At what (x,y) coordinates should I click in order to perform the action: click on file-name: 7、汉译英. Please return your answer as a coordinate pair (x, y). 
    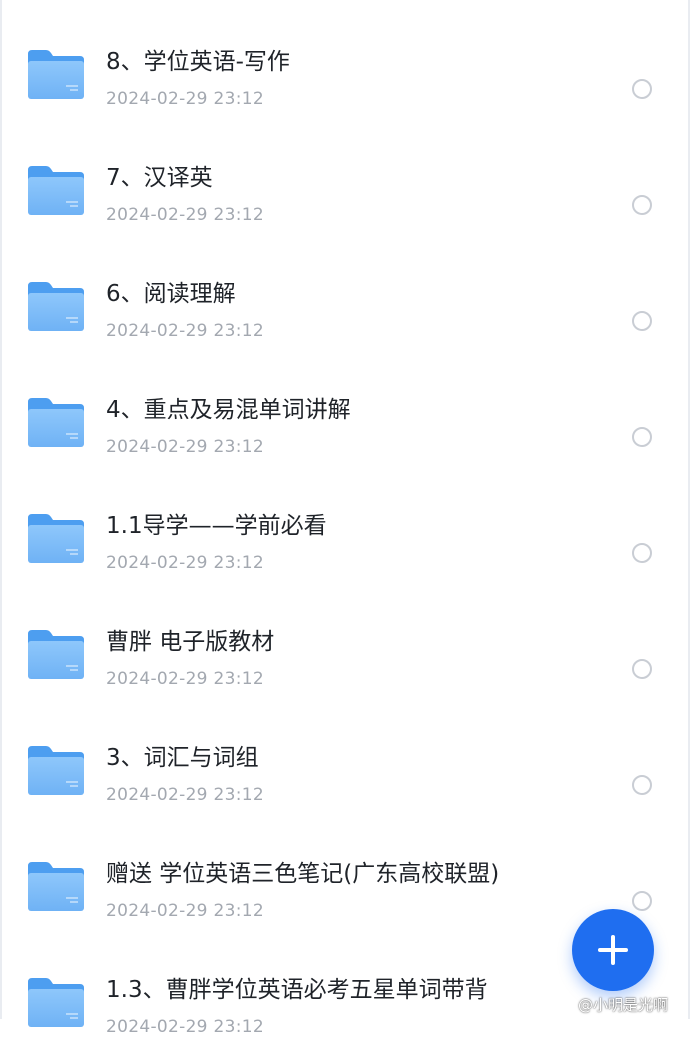
    Looking at the image, I should click on (159, 178).